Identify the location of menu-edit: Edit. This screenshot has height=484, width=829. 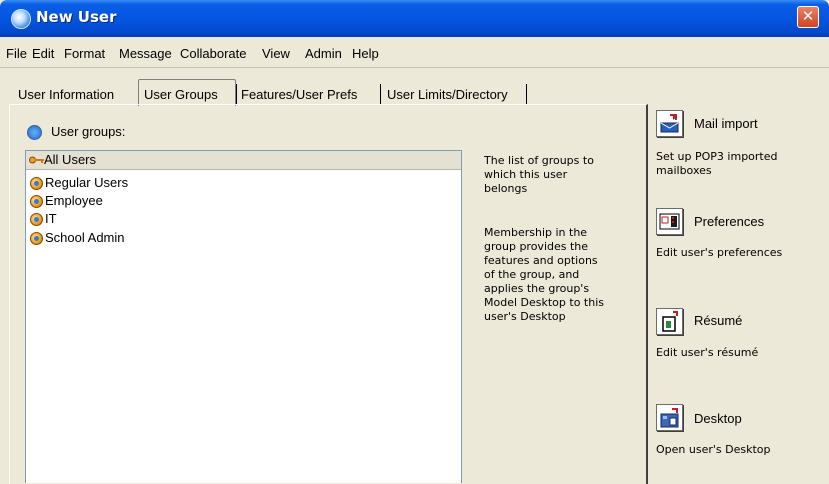
(43, 53).